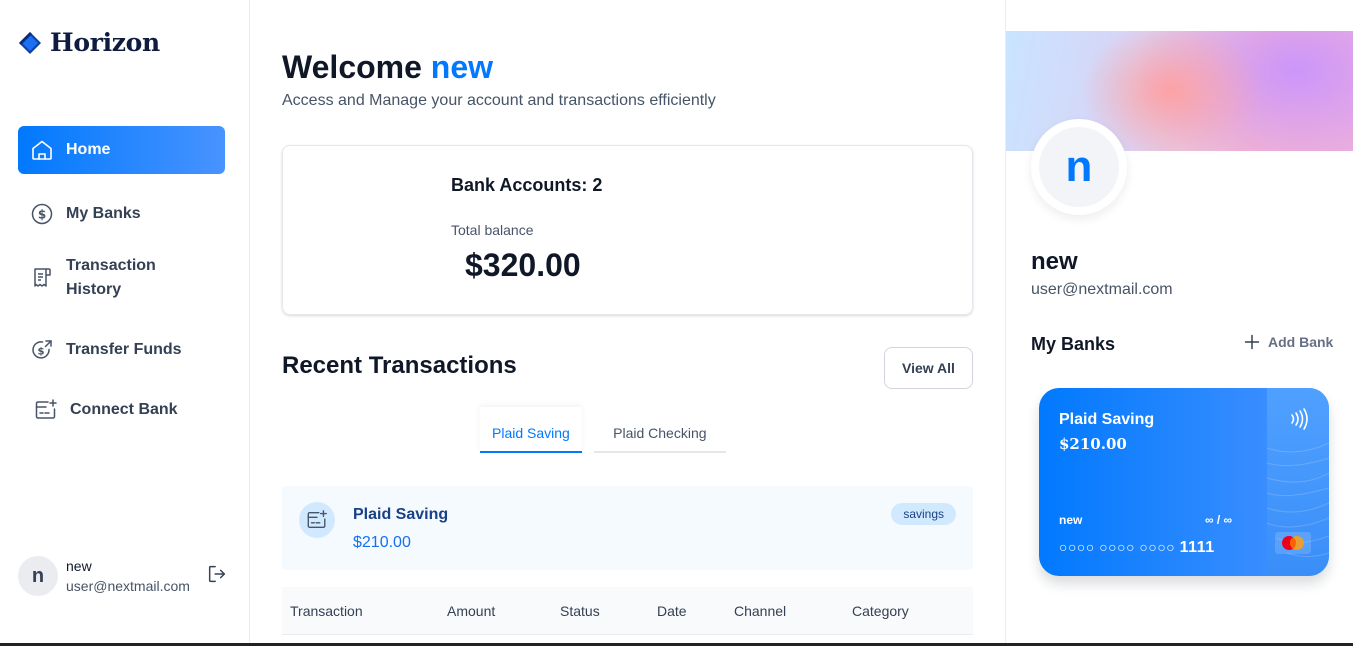  I want to click on card-holder-name: new, so click(1071, 520).